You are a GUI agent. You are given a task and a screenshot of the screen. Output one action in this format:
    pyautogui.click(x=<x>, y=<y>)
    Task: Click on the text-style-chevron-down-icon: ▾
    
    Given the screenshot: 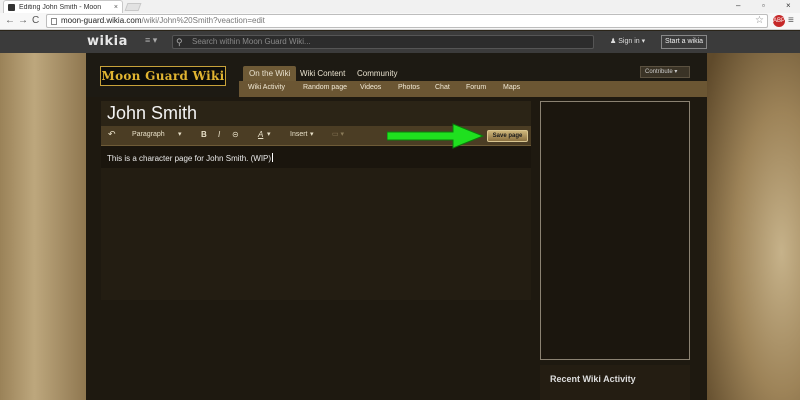 What is the action you would take?
    pyautogui.click(x=269, y=135)
    